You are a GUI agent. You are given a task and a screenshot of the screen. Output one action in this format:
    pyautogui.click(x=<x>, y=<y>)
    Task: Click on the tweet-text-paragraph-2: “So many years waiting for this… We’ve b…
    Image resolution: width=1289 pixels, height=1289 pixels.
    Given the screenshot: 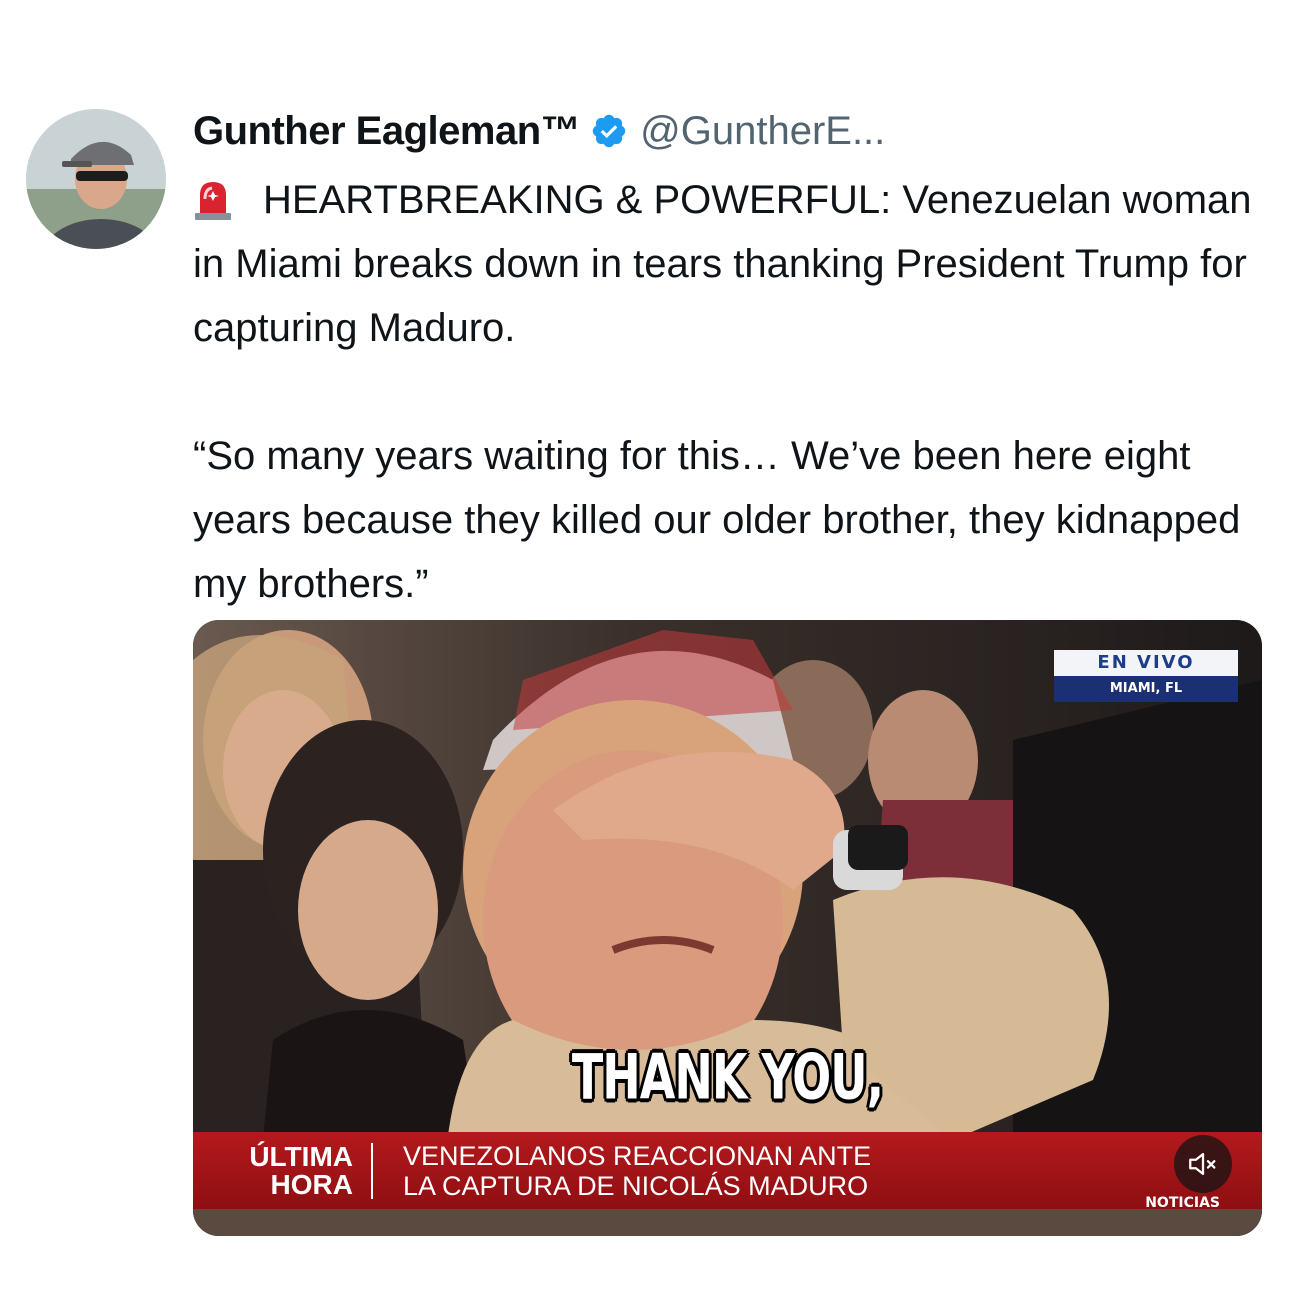 What is the action you would take?
    pyautogui.click(x=717, y=520)
    